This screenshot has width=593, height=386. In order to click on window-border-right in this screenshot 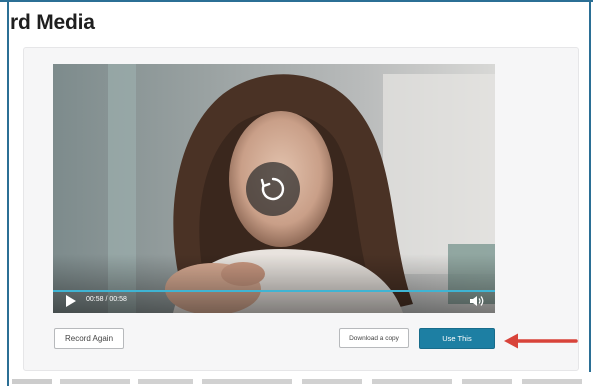, I will do `click(590, 186)`.